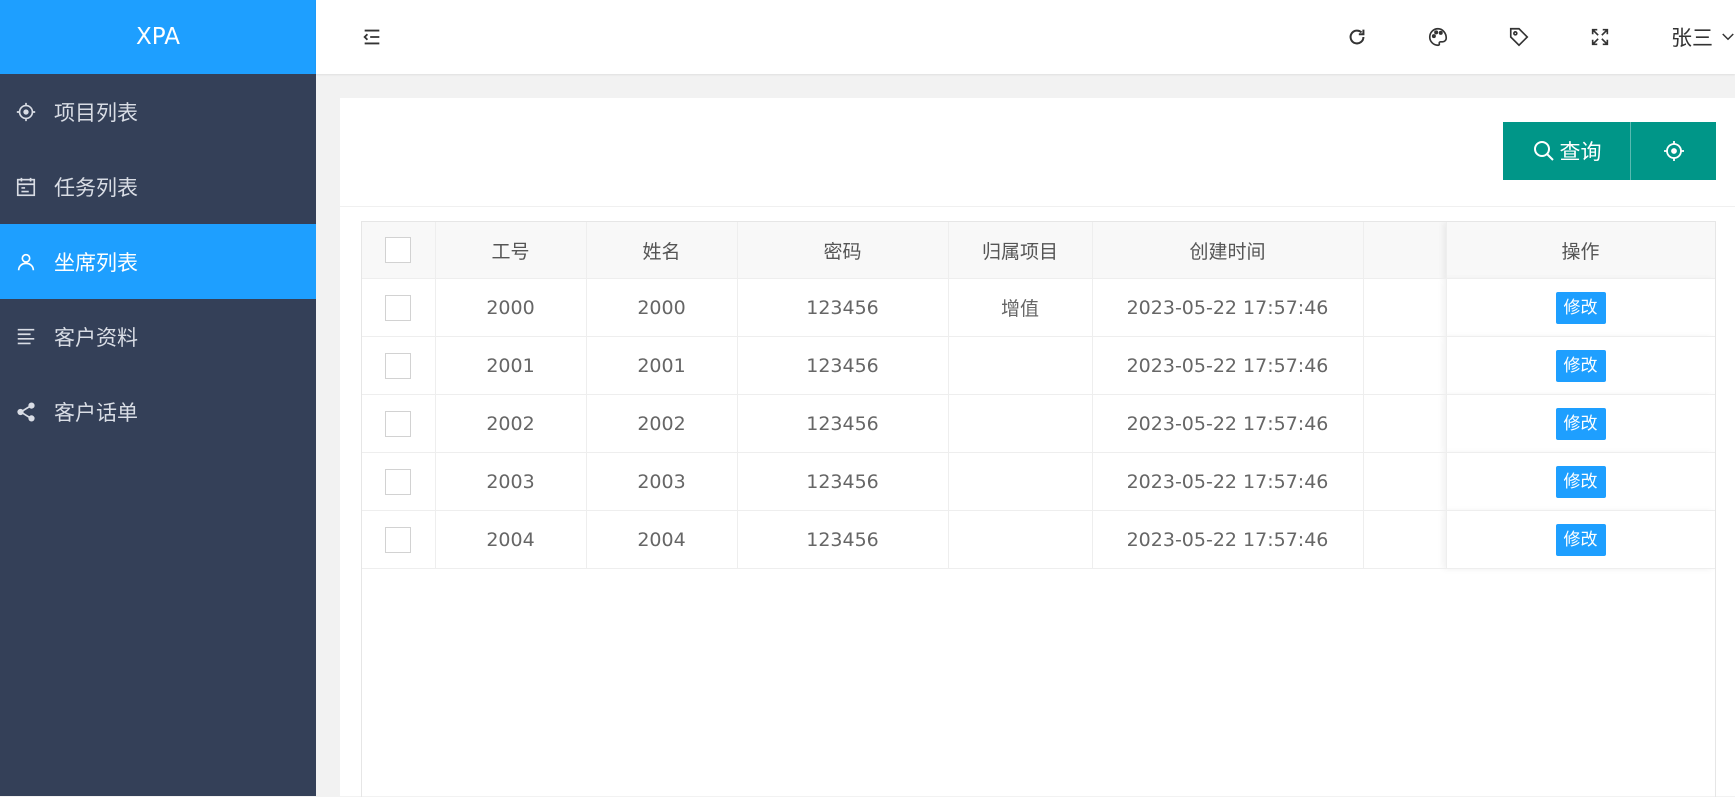 This screenshot has height=797, width=1735. Describe the element at coordinates (1020, 307) in the screenshot. I see `cell-project: 增值` at that location.